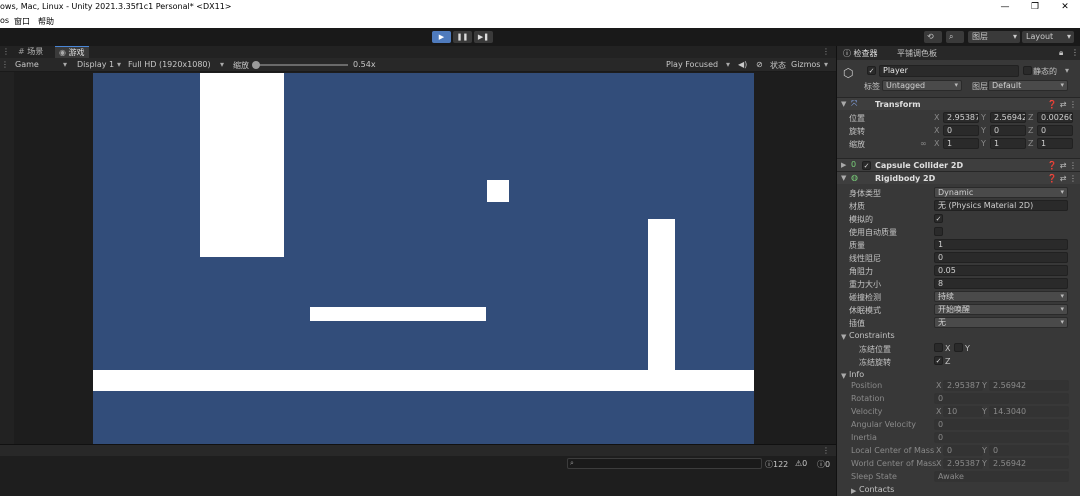 This screenshot has width=1080, height=496. Describe the element at coordinates (95, 64) in the screenshot. I see `display-dropdown: Display 1` at that location.